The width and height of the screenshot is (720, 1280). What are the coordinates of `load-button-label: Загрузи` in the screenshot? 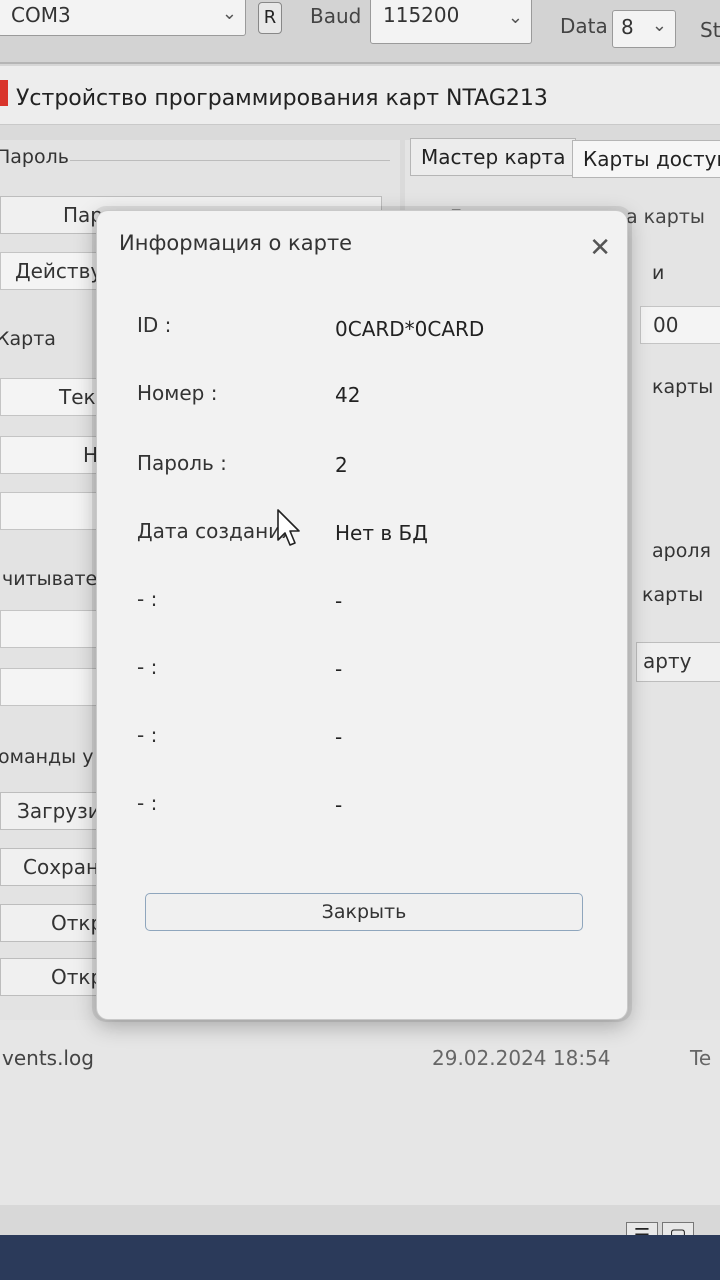 It's located at (59, 811).